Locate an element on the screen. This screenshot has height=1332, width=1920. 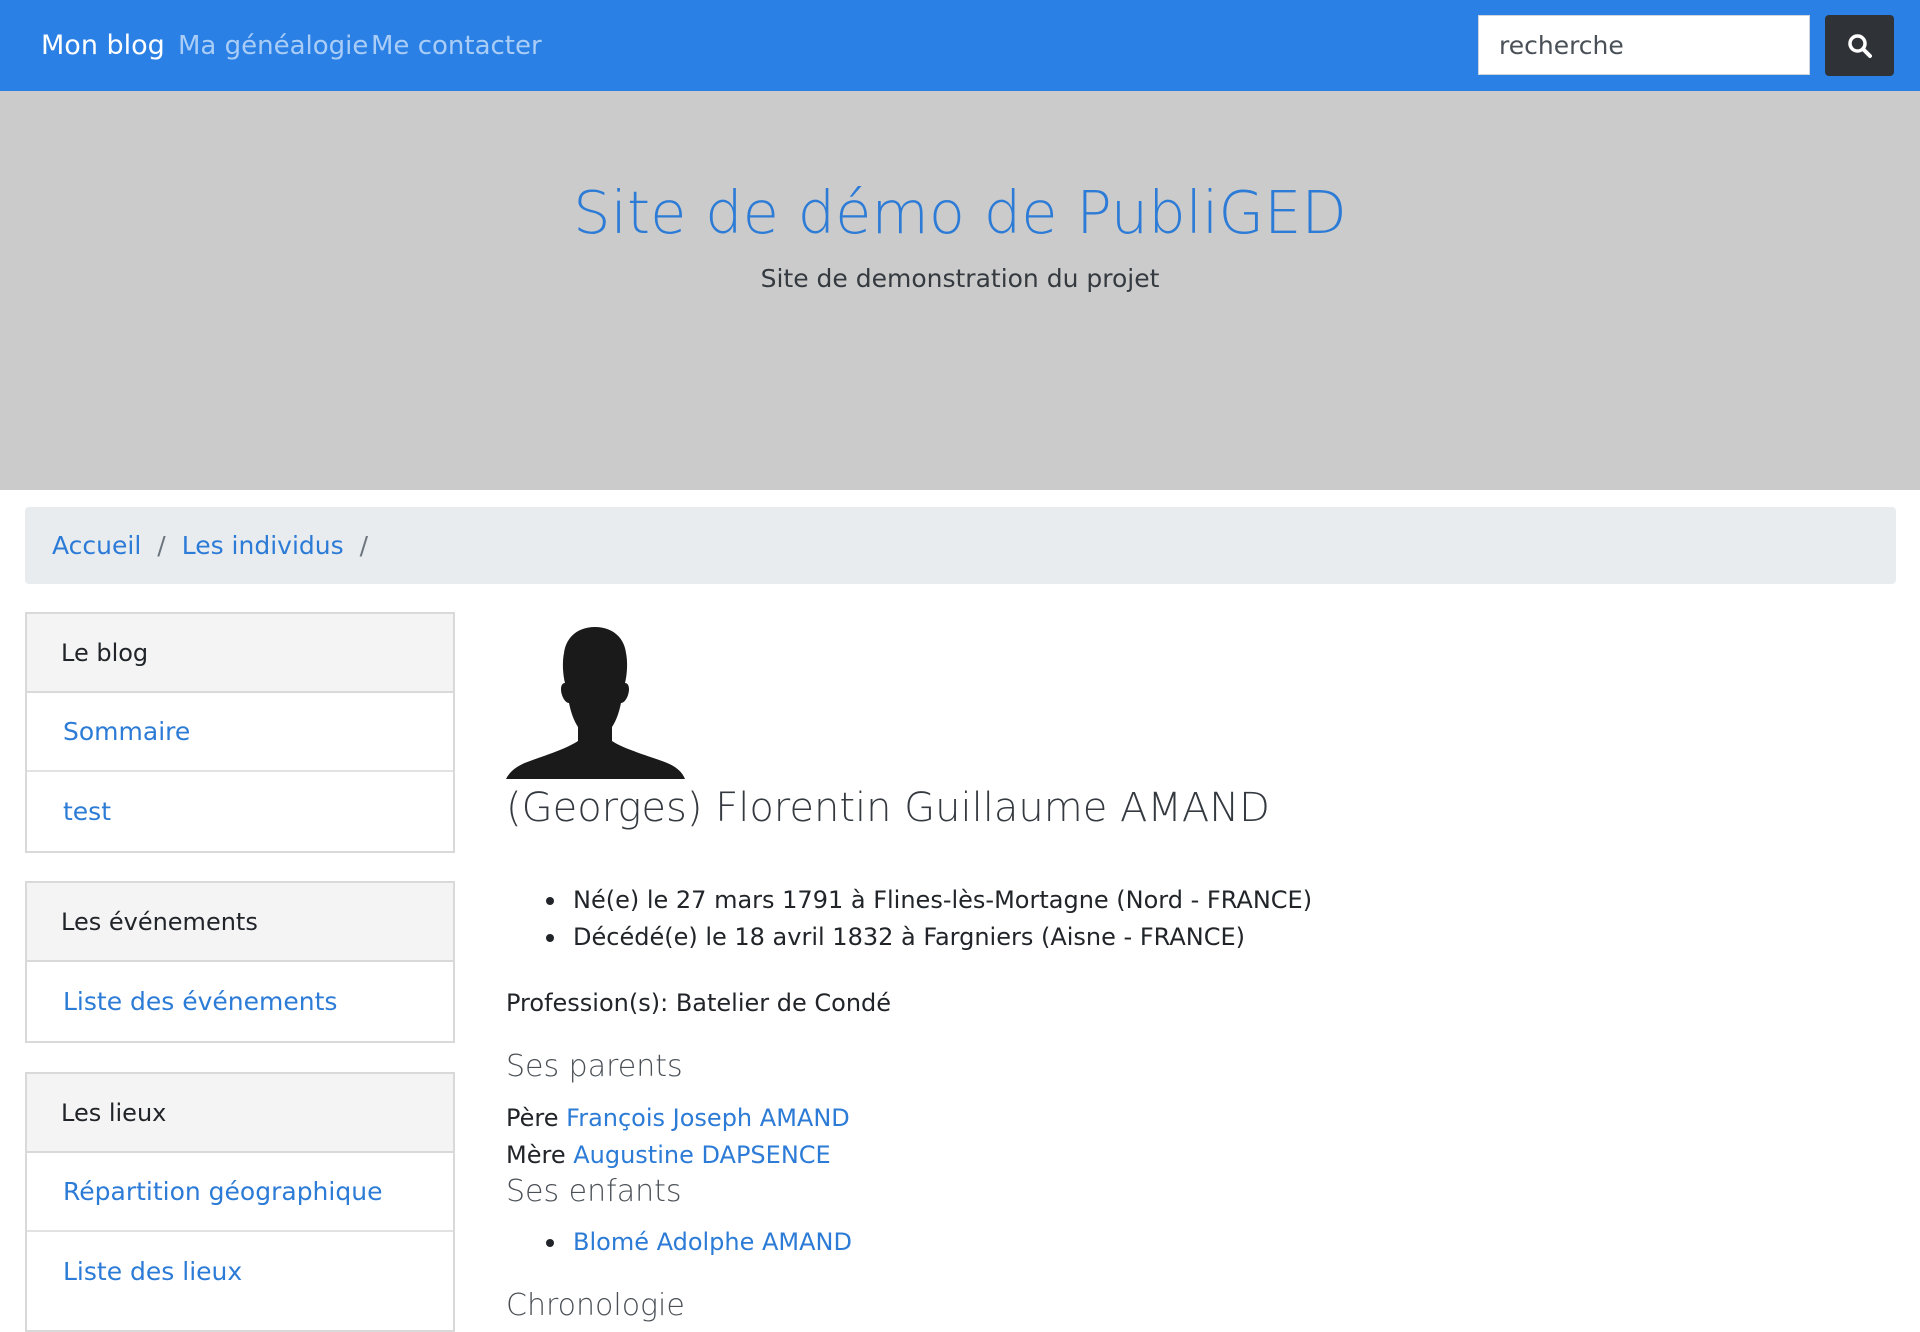
child-link: Blomé Adolphe AMAND is located at coordinates (712, 1242).